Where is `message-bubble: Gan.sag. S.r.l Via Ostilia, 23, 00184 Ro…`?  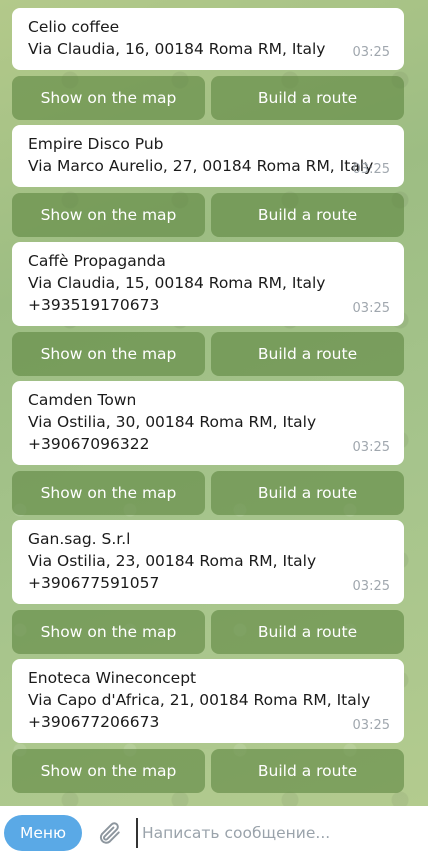
message-bubble: Gan.sag. S.r.l Via Ostilia, 23, 00184 Ro… is located at coordinates (208, 562).